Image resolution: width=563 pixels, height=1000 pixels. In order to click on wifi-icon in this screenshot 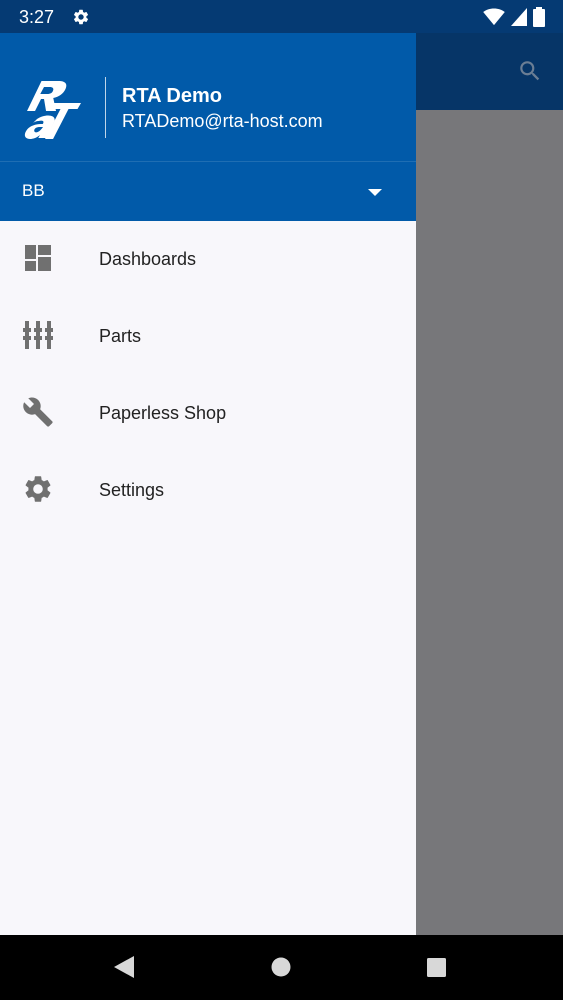, I will do `click(494, 17)`.